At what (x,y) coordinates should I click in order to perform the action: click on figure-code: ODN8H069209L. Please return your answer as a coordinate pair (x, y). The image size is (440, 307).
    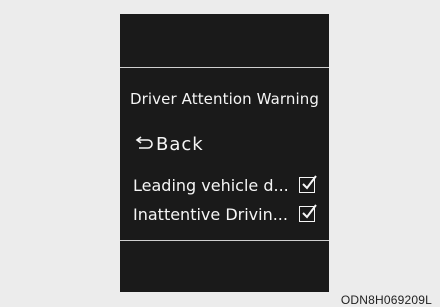
    Looking at the image, I should click on (386, 300).